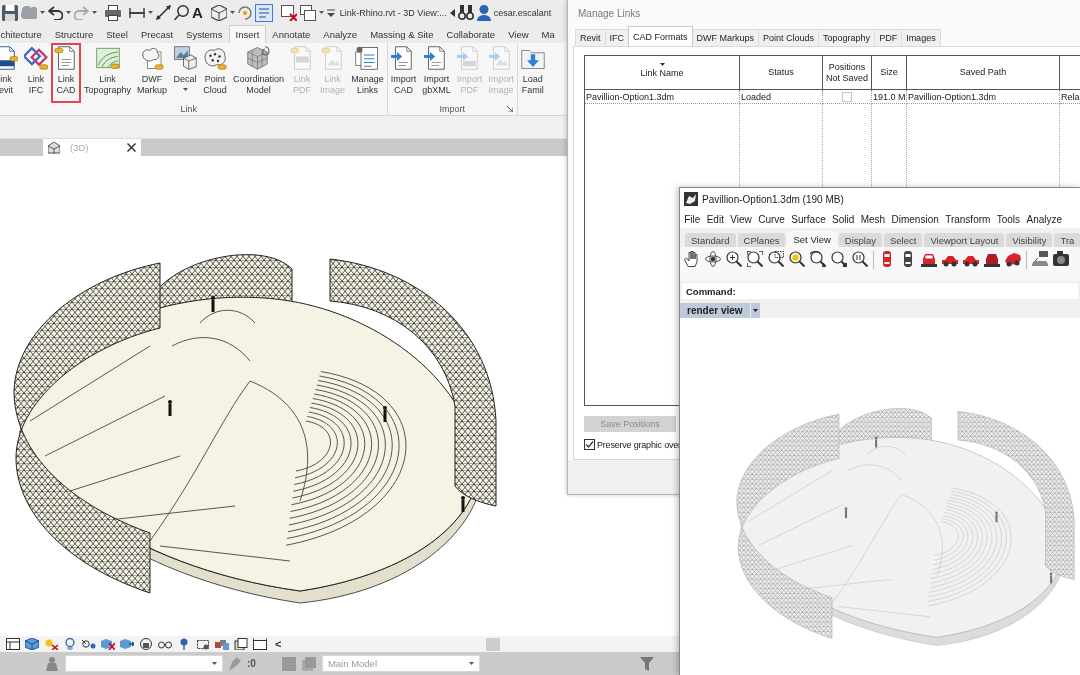 The height and width of the screenshot is (675, 1080). I want to click on menu-item: Surface, so click(808, 219).